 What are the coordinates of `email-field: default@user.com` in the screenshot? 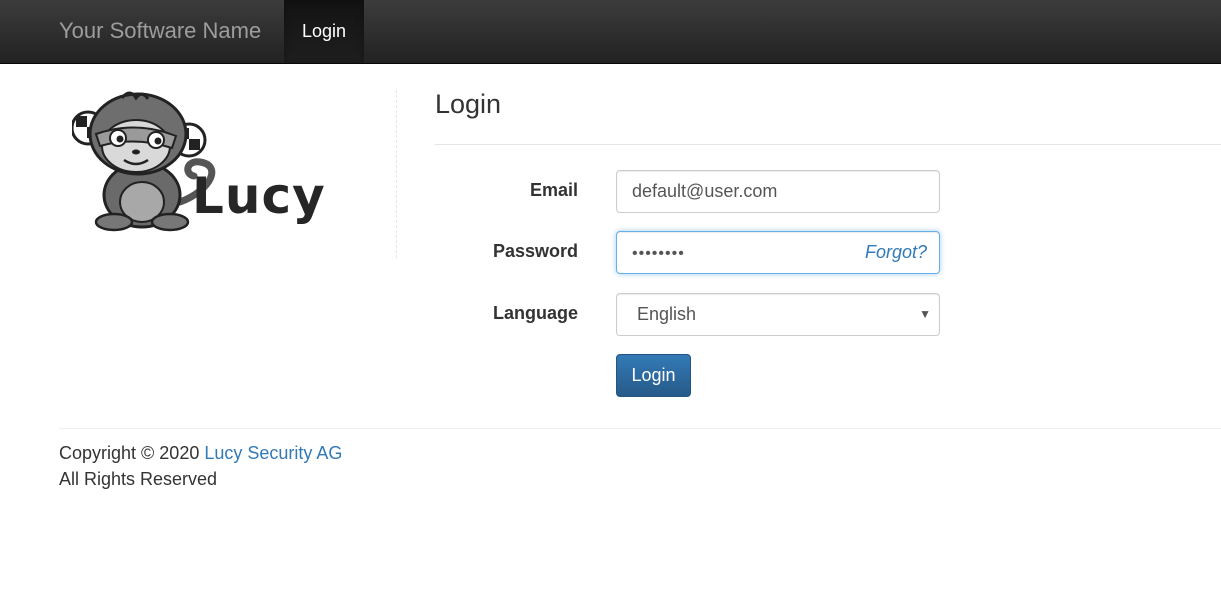 It's located at (778, 191).